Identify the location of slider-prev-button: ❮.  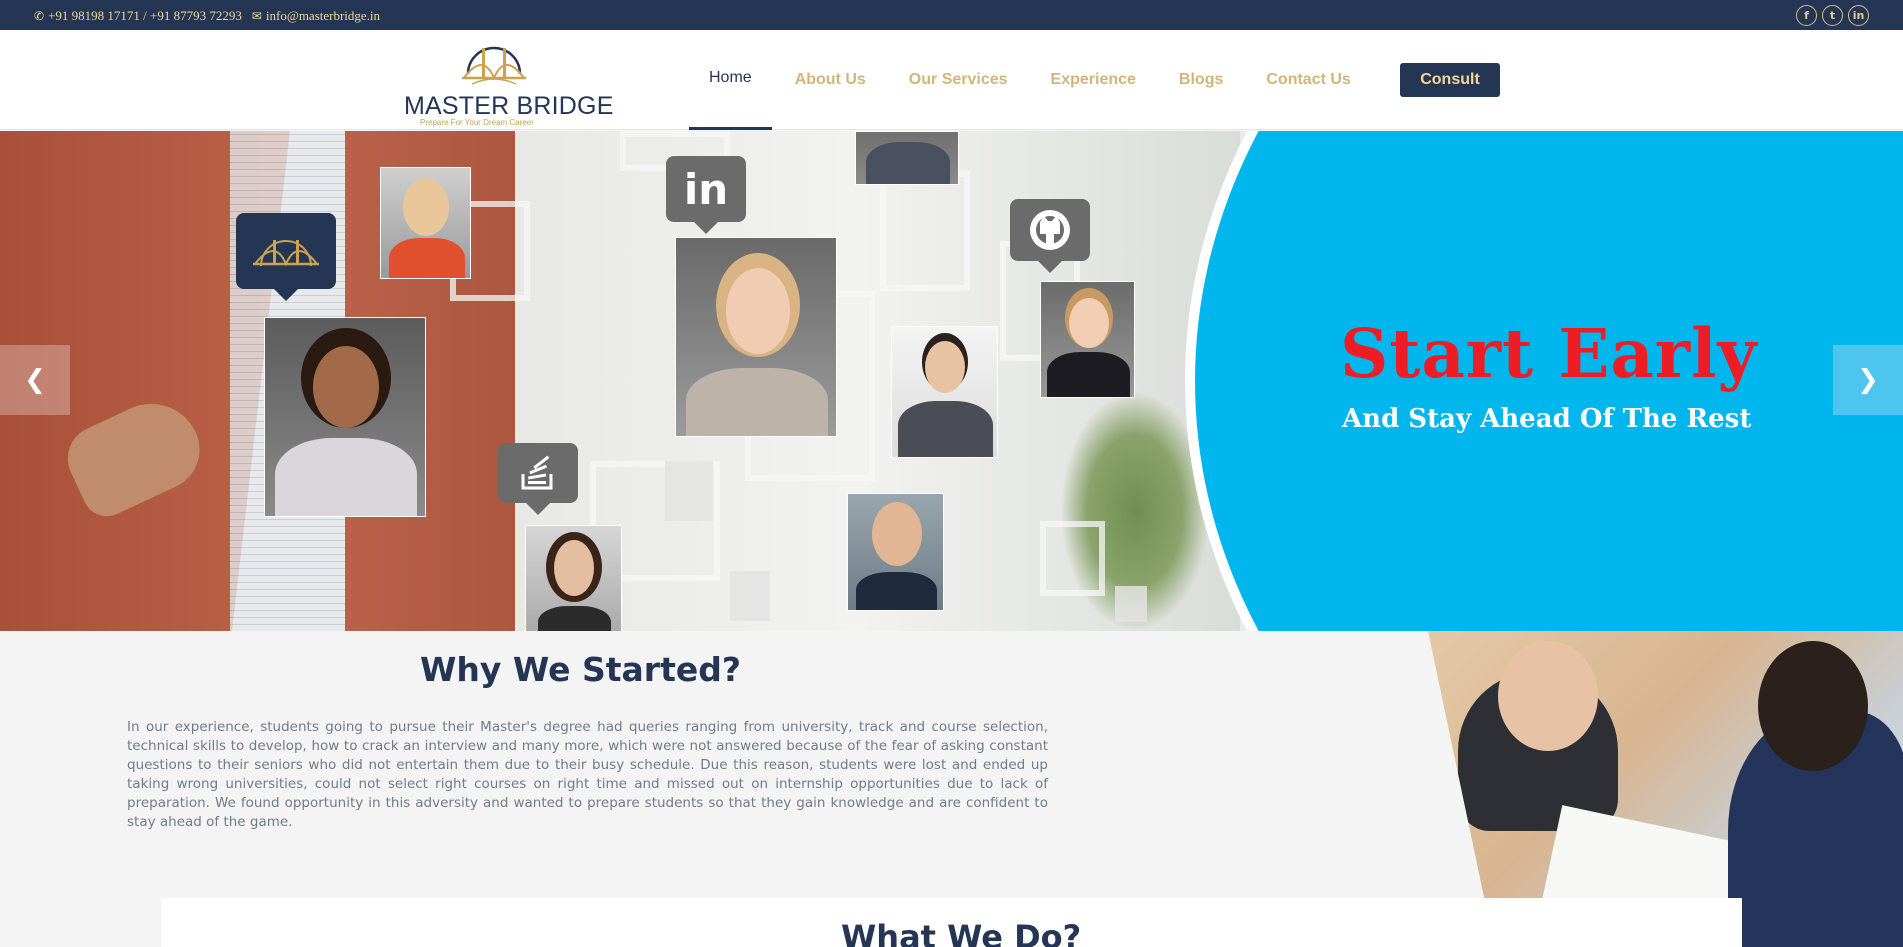
(35, 380).